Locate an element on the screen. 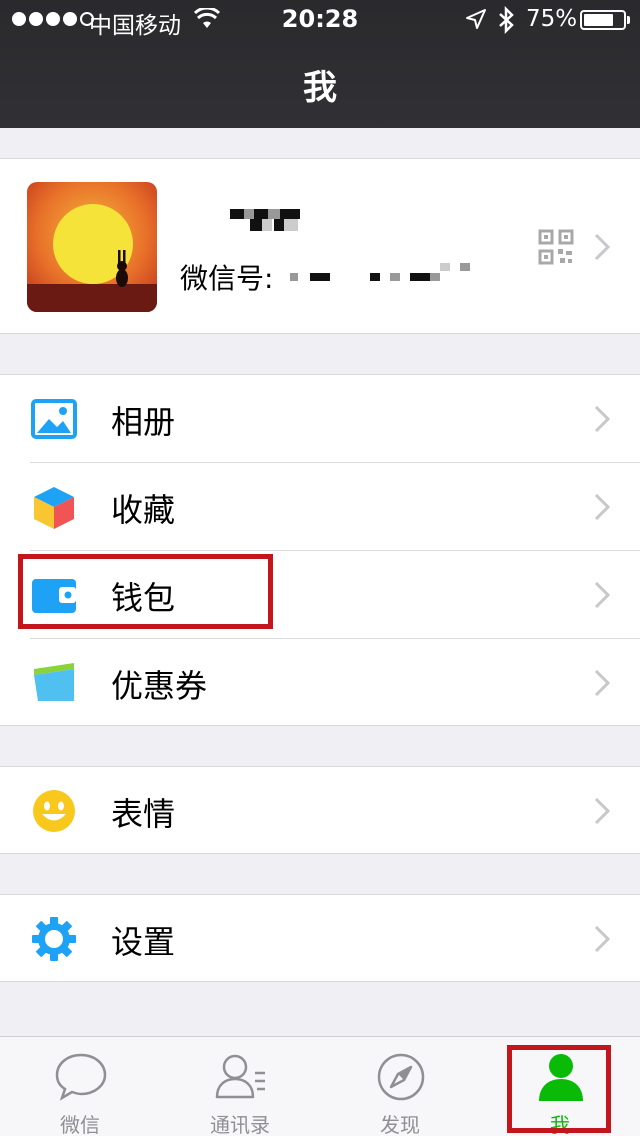  tab-contacts: 通讯录 is located at coordinates (240, 1086).